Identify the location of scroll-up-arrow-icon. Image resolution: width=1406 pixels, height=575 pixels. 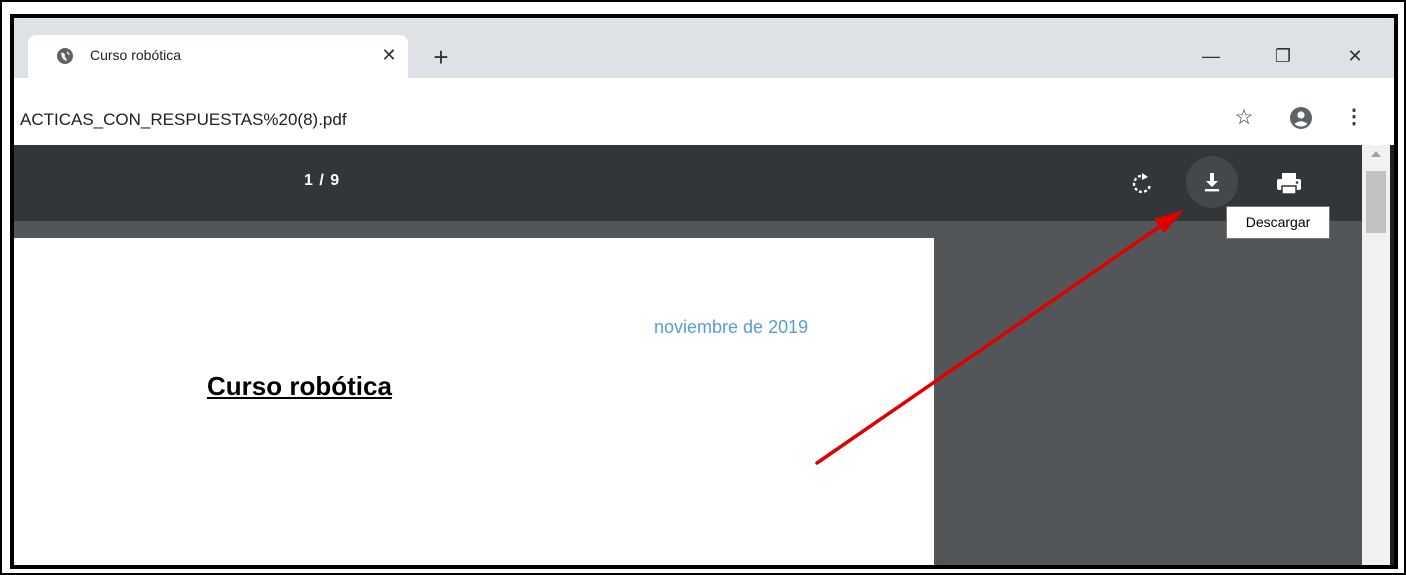
(1376, 154).